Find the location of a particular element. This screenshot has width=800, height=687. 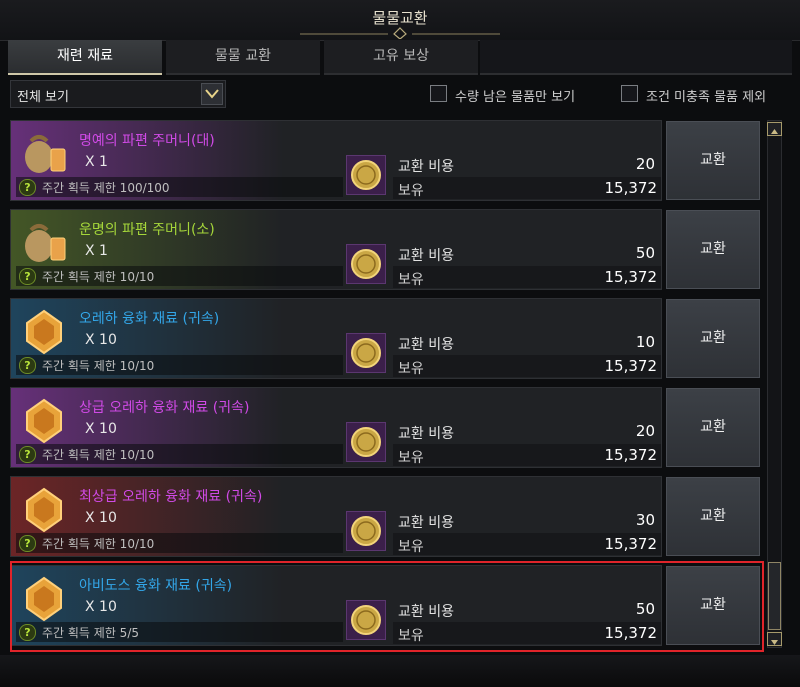

scroll-up-icon is located at coordinates (774, 129).